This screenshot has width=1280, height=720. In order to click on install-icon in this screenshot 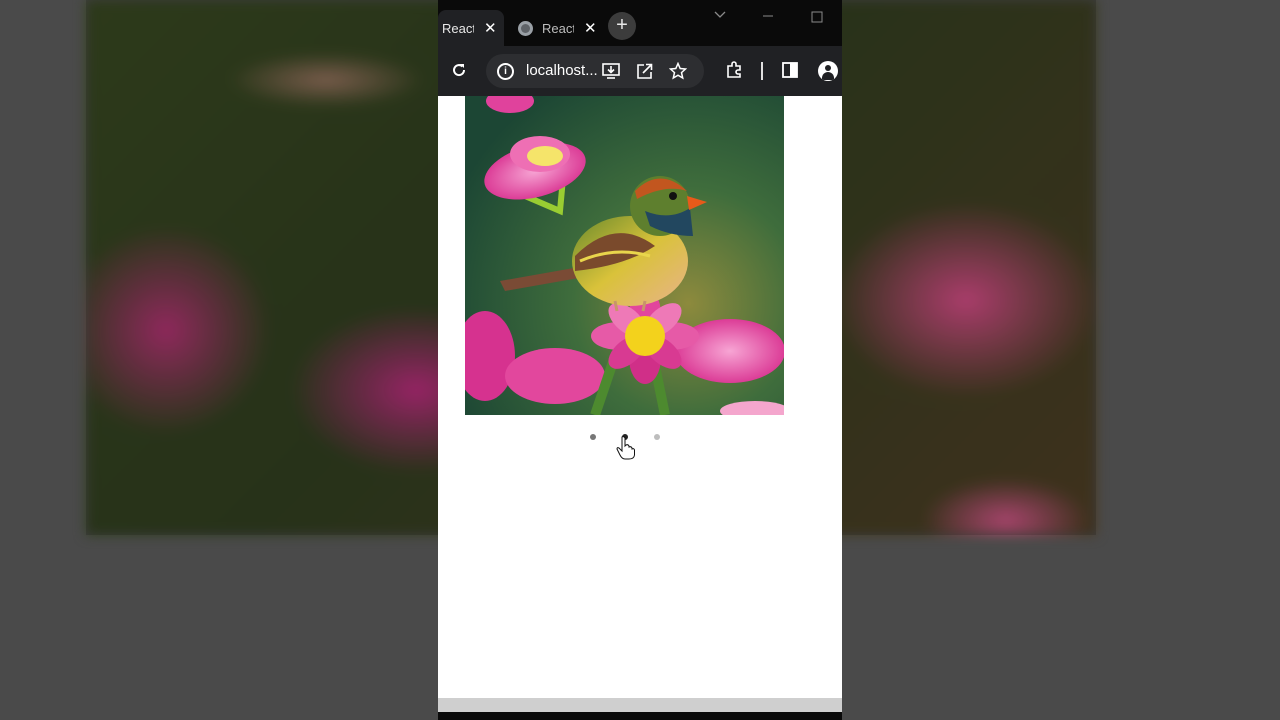, I will do `click(611, 73)`.